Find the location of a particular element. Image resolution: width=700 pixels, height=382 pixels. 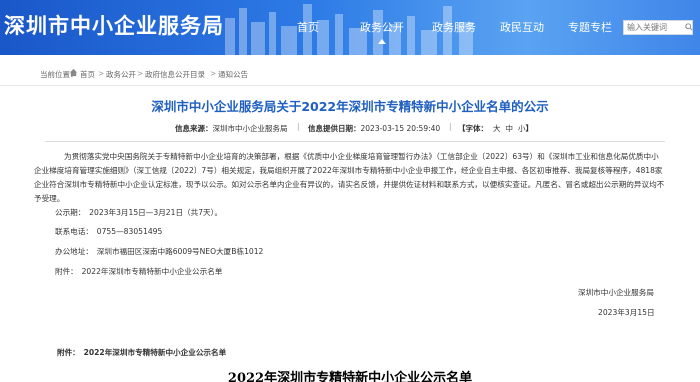

article-source: 信息来源：深圳市中小企业服务局 is located at coordinates (231, 128).